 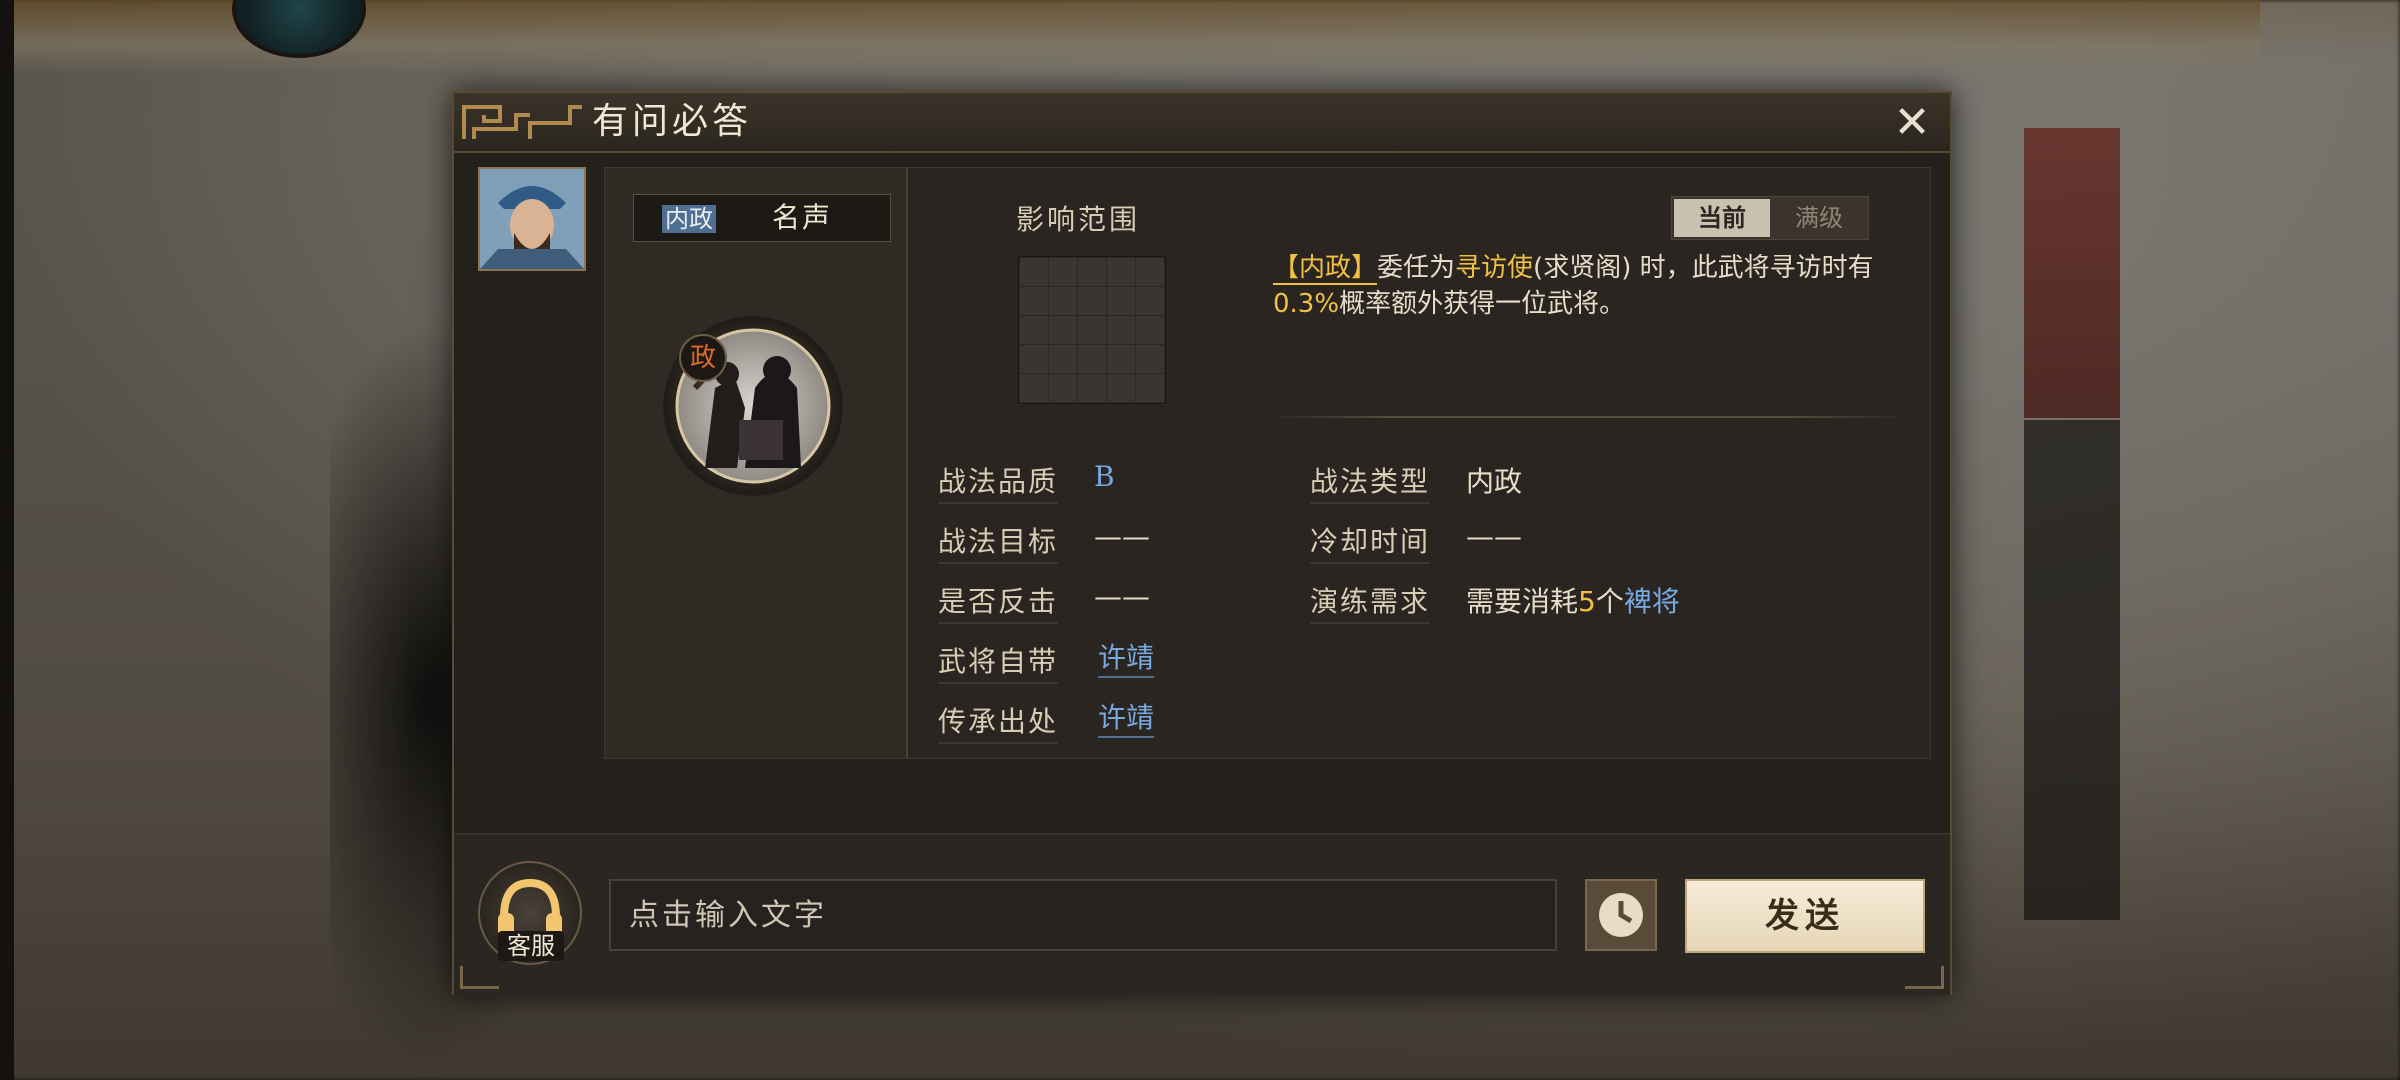 I want to click on own-general-link: 许靖, so click(x=1126, y=657).